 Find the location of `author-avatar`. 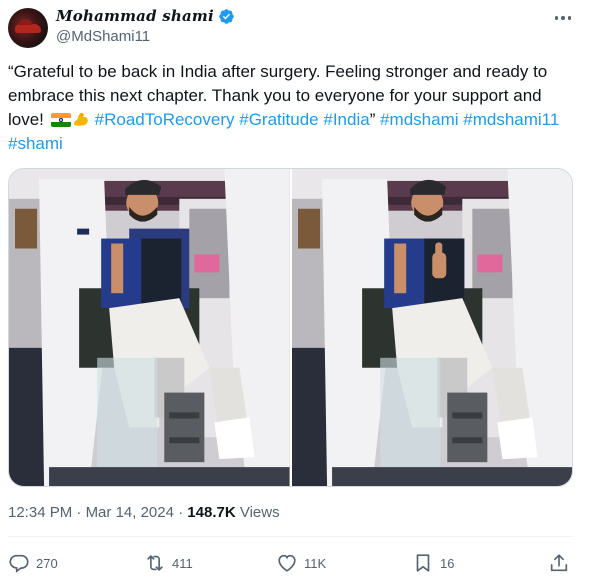

author-avatar is located at coordinates (28, 28).